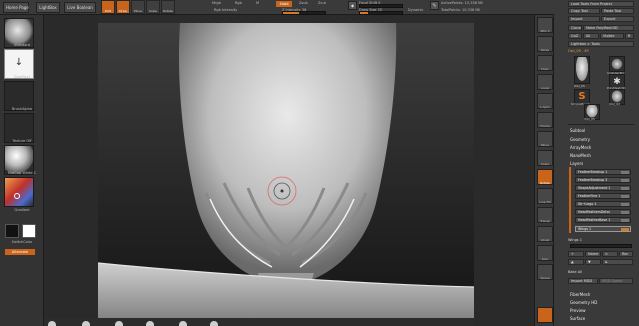 This screenshot has width=639, height=326. What do you see at coordinates (580, 147) in the screenshot?
I see `menu-arraymesh: ArrayMesh` at bounding box center [580, 147].